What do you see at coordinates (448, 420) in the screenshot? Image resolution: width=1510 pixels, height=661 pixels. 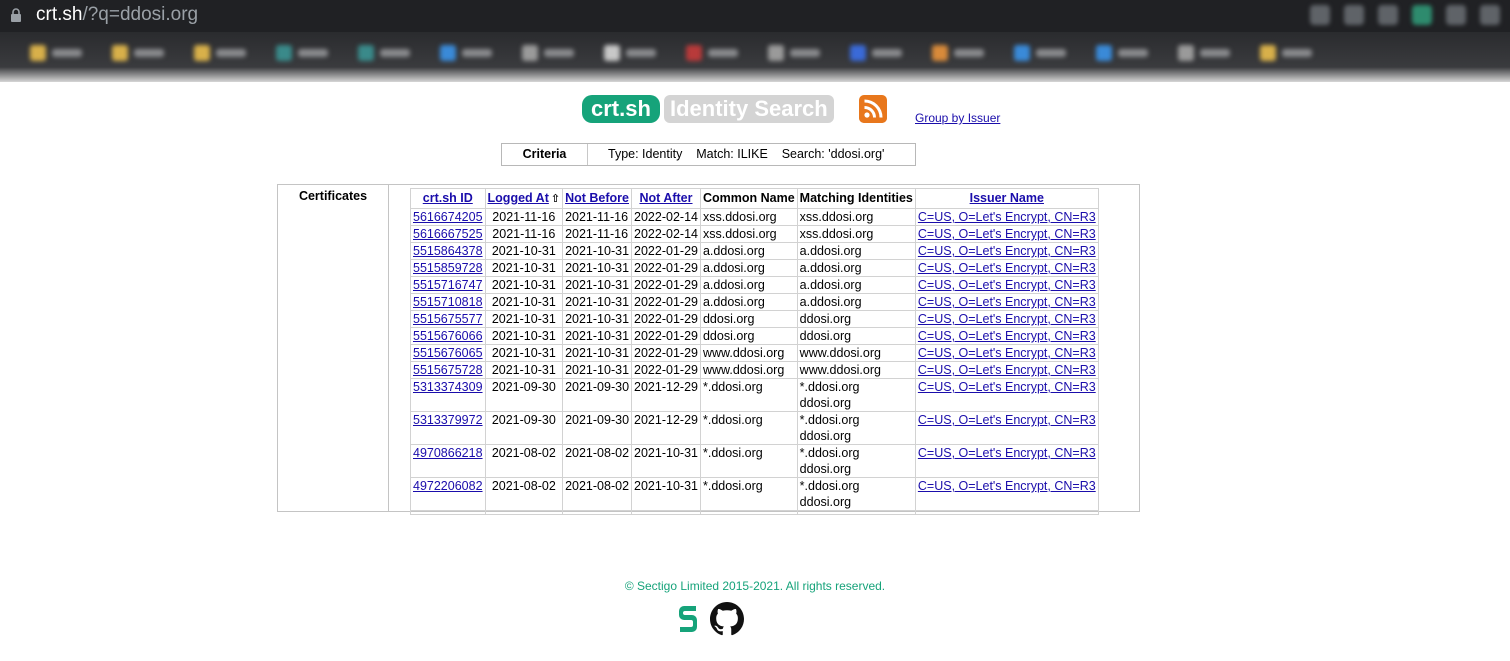 I see `cert-id-cell-link: 5313379972` at bounding box center [448, 420].